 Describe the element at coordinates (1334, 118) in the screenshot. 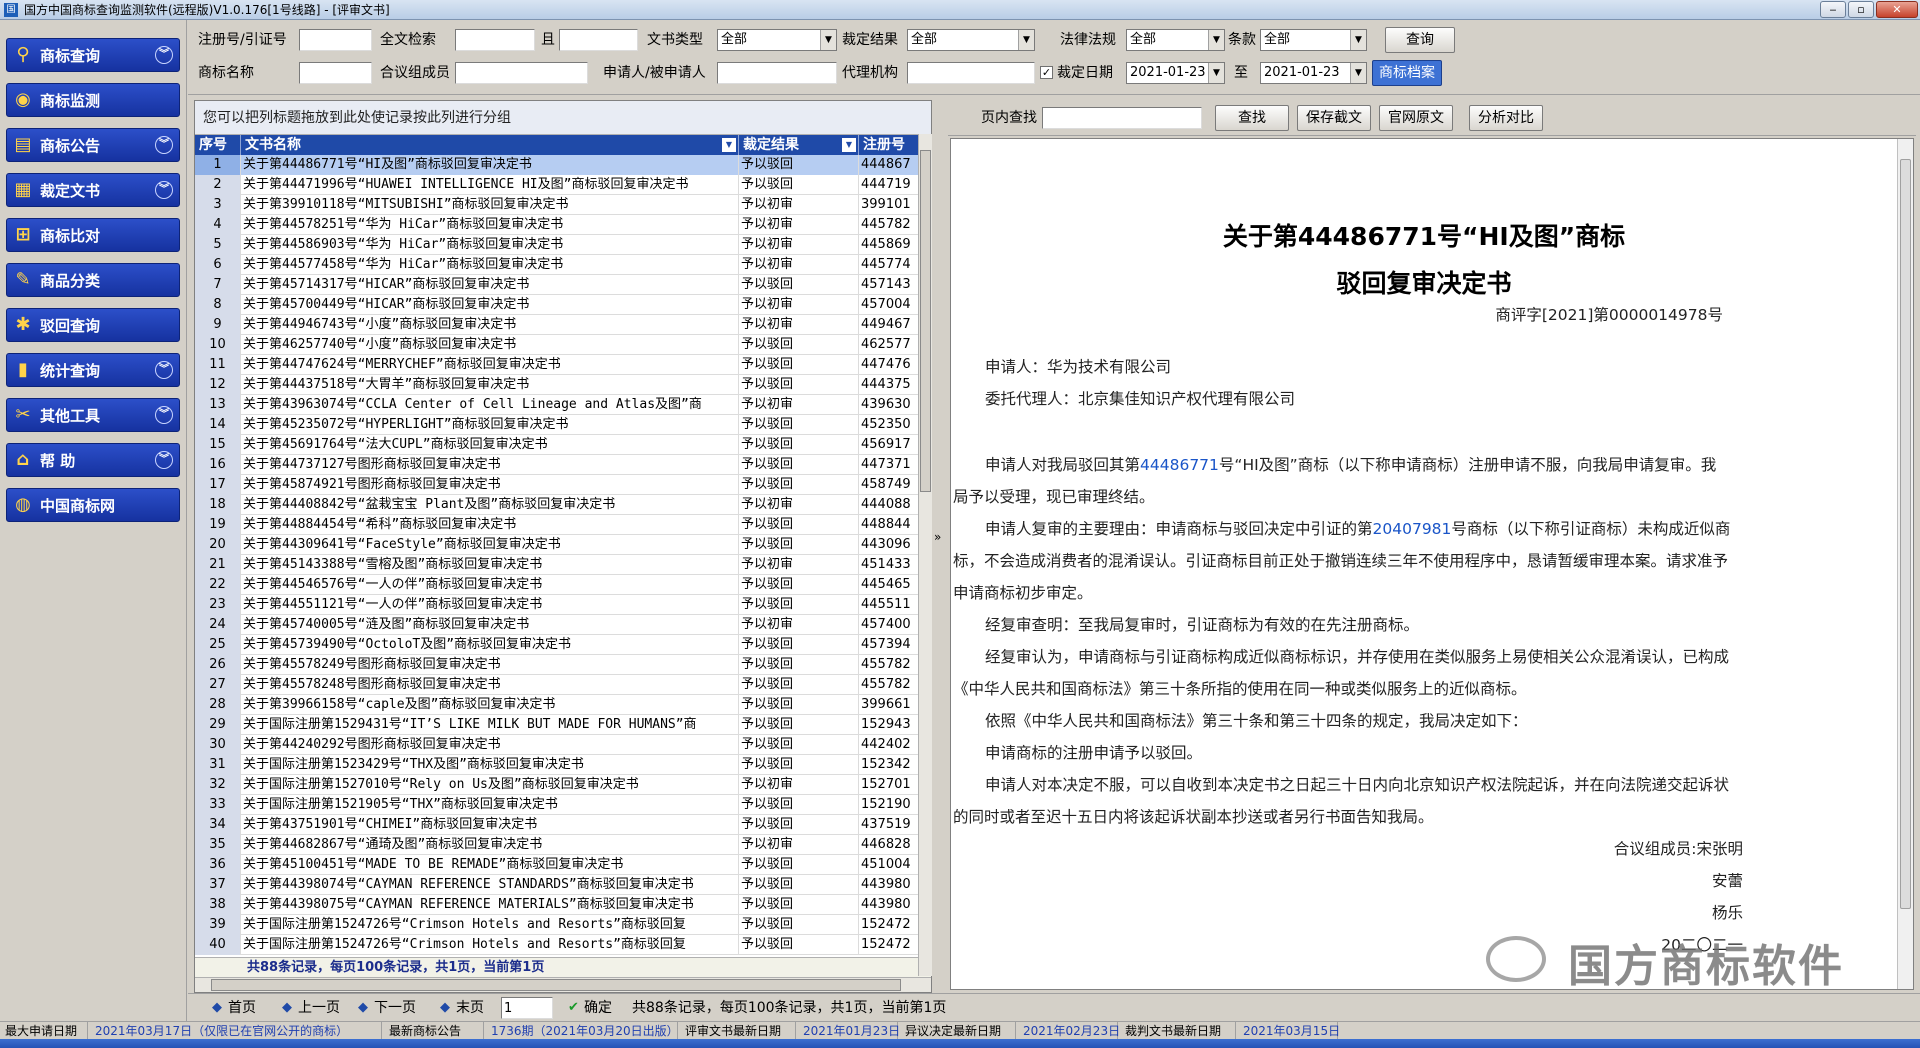

I see `save-text-button: 保存截文` at that location.